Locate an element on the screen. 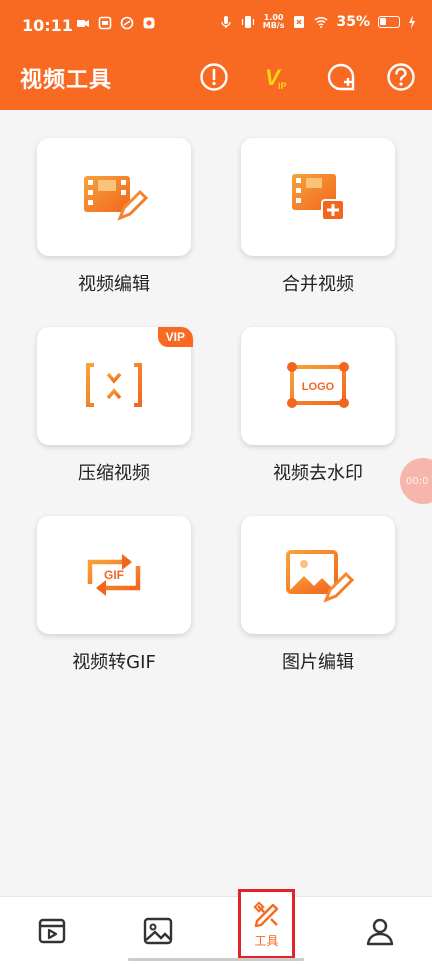 This screenshot has height=964, width=432. picture-icon is located at coordinates (158, 931).